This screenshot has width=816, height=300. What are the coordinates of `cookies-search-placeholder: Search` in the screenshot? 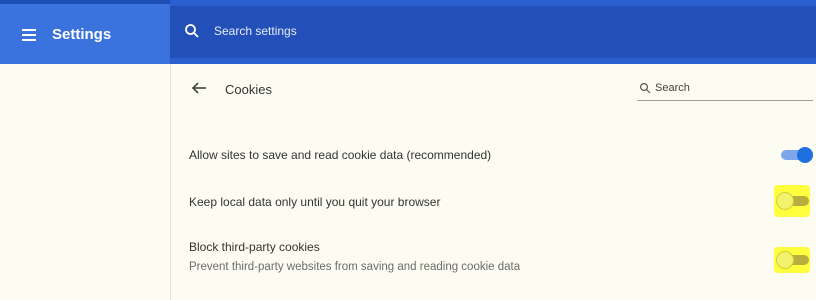 It's located at (672, 88).